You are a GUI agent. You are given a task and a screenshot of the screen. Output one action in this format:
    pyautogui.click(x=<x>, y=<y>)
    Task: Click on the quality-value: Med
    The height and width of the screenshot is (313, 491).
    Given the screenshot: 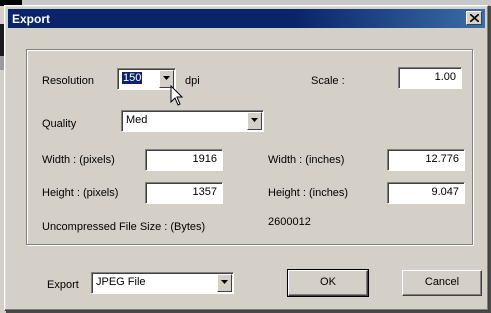 What is the action you would take?
    pyautogui.click(x=137, y=120)
    